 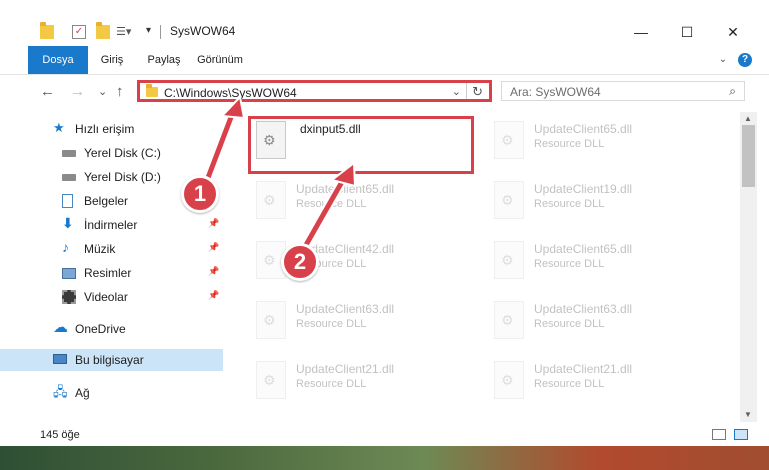 I want to click on callout-badge-2: 2, so click(x=300, y=262).